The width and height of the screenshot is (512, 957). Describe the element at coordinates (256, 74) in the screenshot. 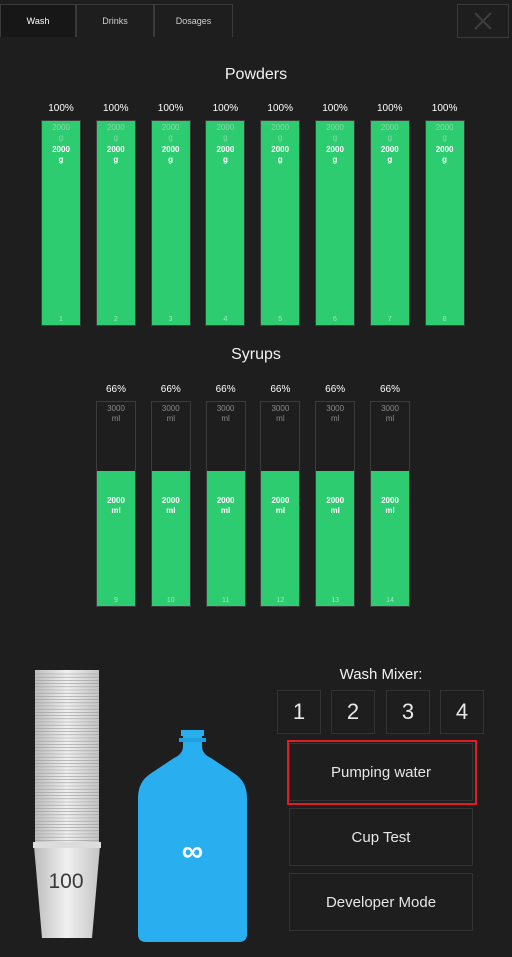

I see `powders-title: Powders` at that location.